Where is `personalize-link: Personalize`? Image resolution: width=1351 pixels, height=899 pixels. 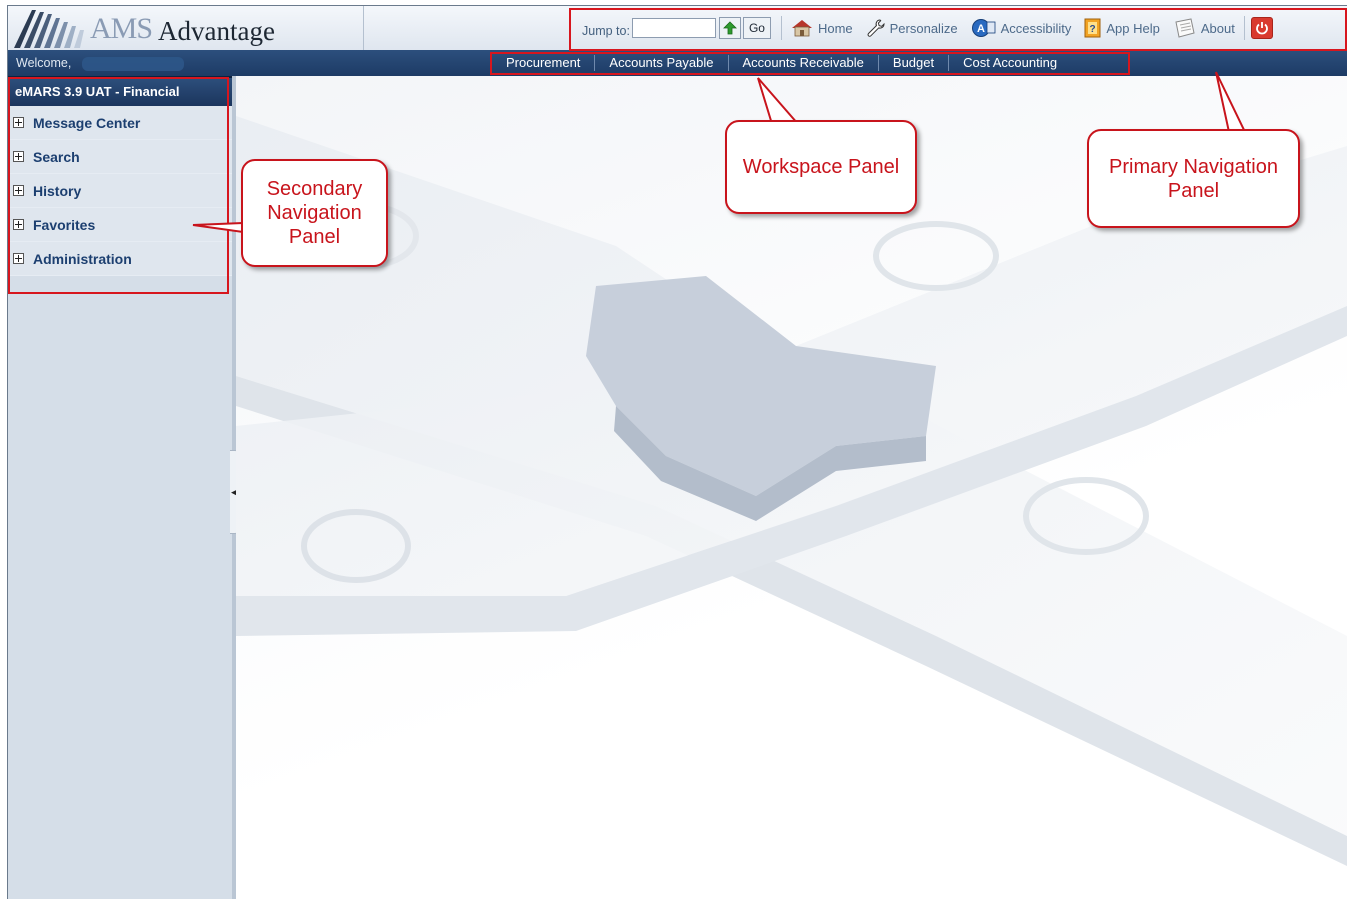 personalize-link: Personalize is located at coordinates (912, 28).